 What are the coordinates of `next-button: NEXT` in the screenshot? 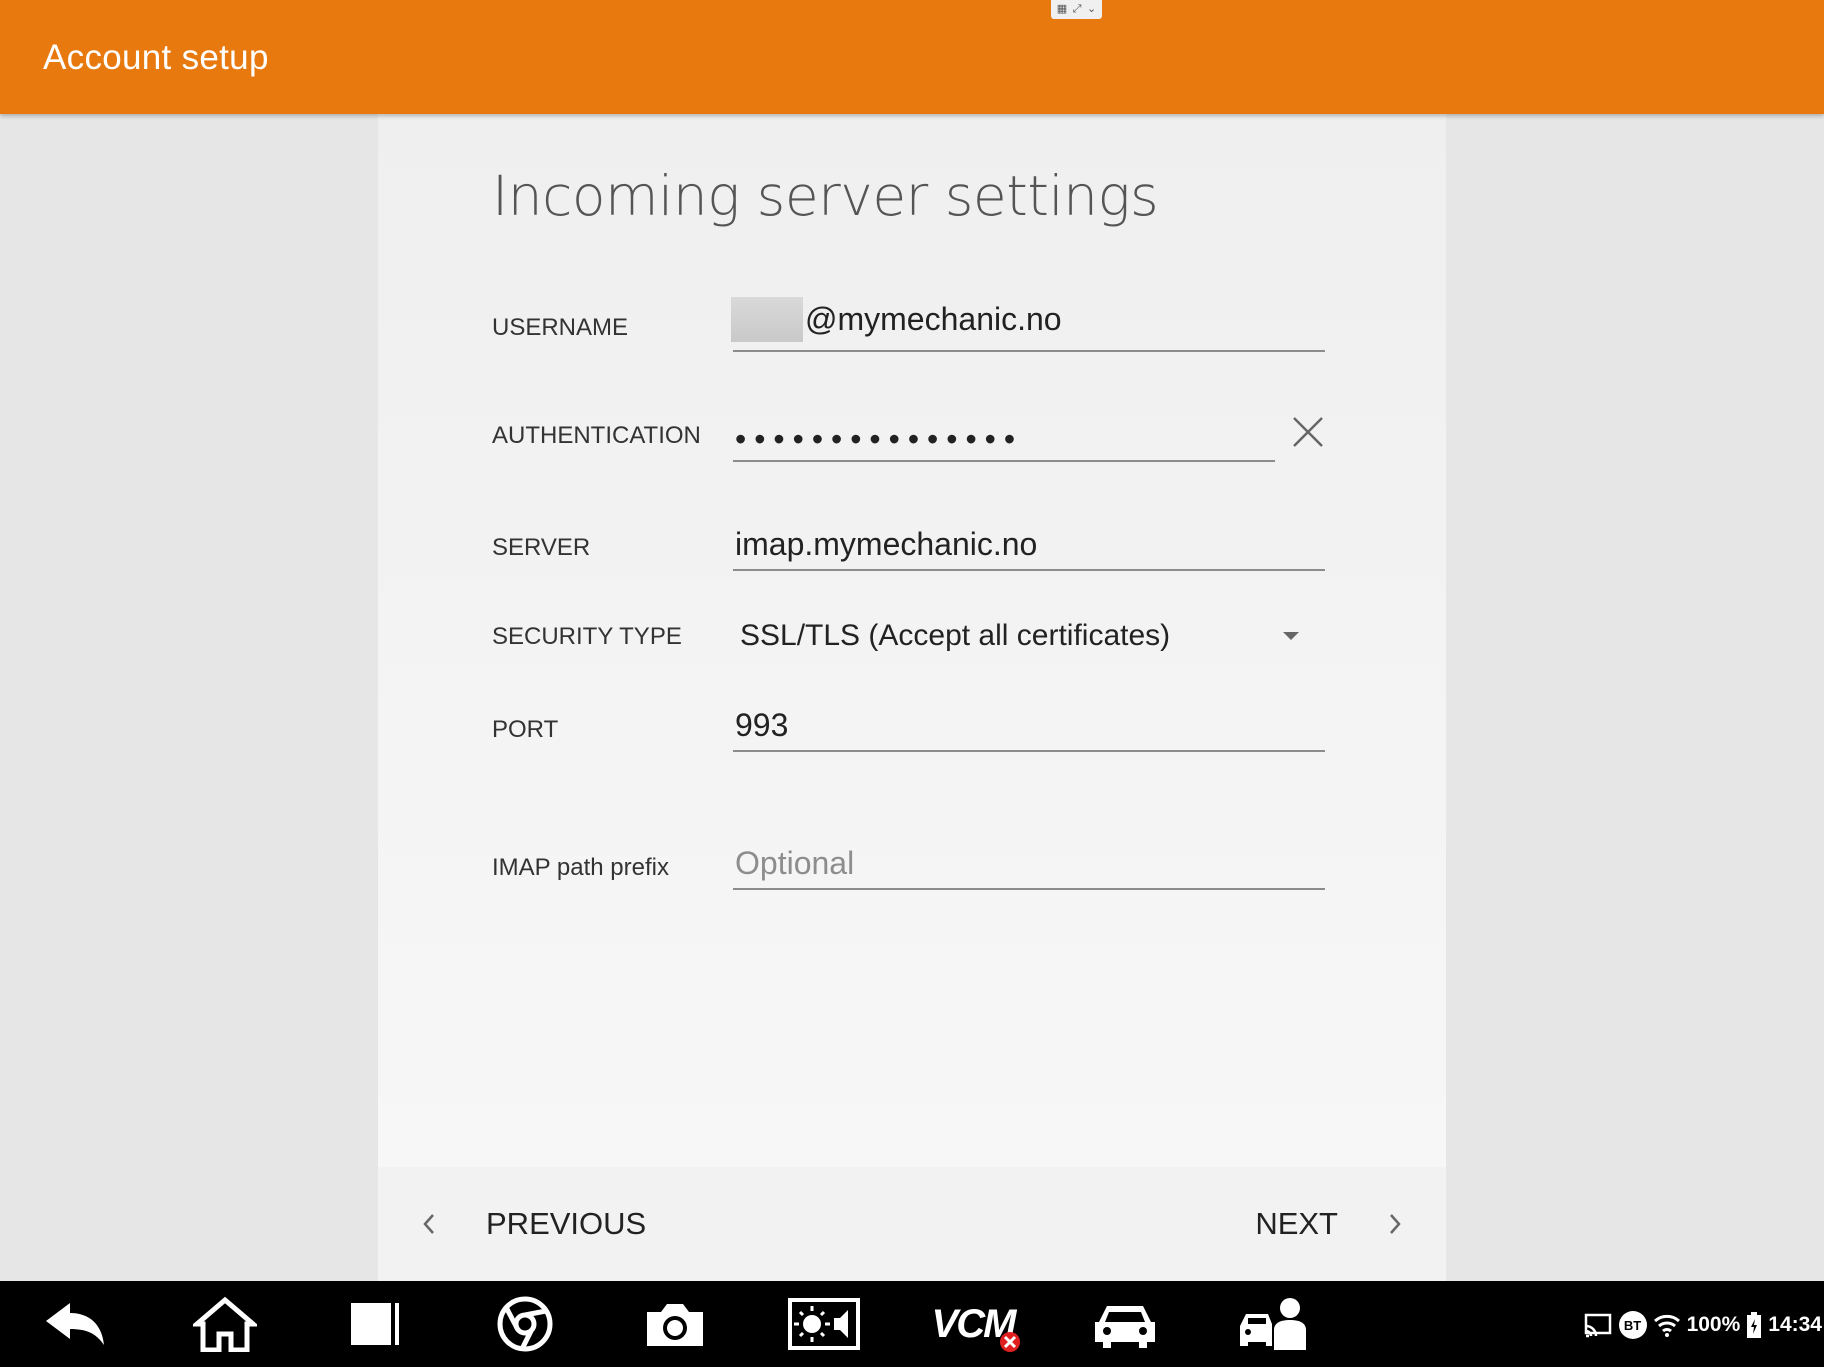 It's located at (1330, 1224).